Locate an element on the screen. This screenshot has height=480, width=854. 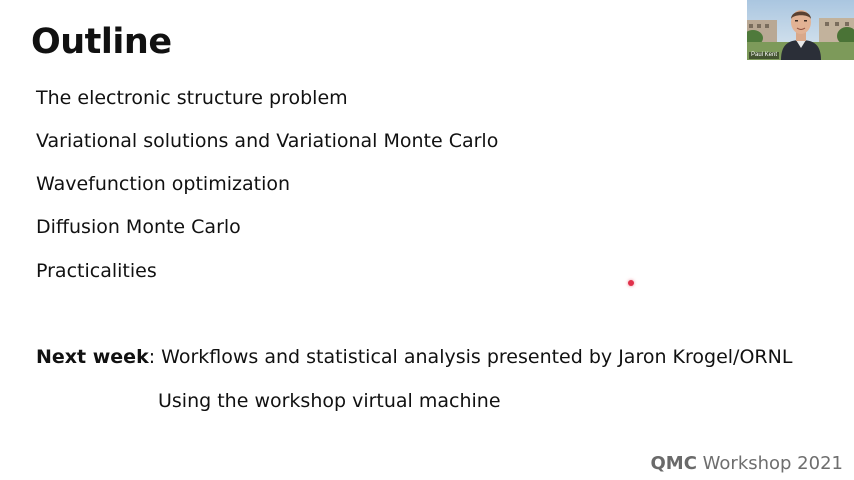
next-week-subitem: Using the workshop virtual machine is located at coordinates (329, 401).